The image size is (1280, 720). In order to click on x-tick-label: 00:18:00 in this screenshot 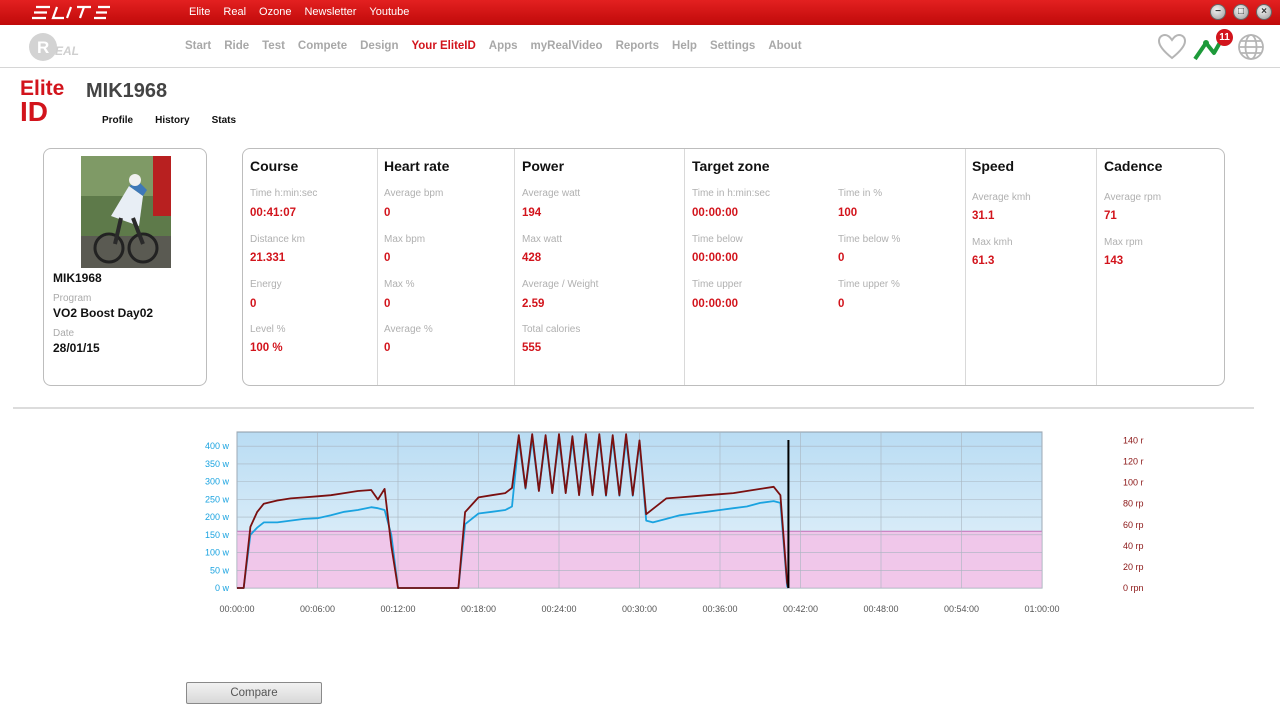, I will do `click(478, 609)`.